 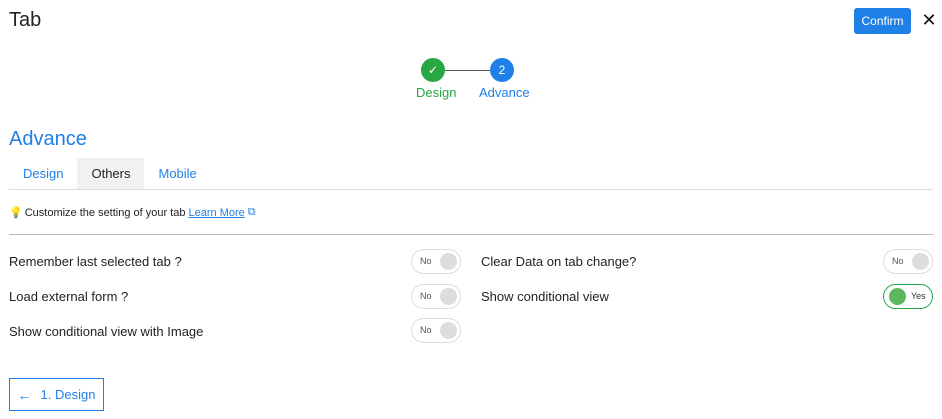 What do you see at coordinates (882, 21) in the screenshot?
I see `confirm-button: Confirm` at bounding box center [882, 21].